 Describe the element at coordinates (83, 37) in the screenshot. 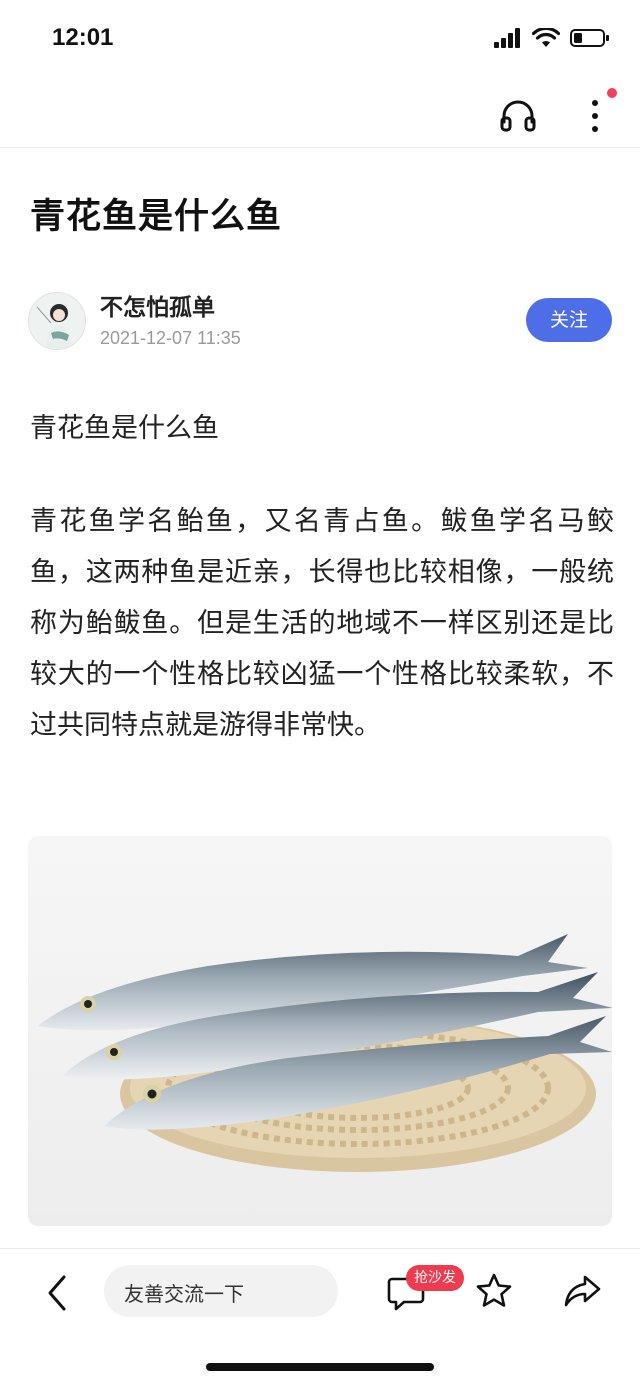

I see `status-time: 12:01` at that location.